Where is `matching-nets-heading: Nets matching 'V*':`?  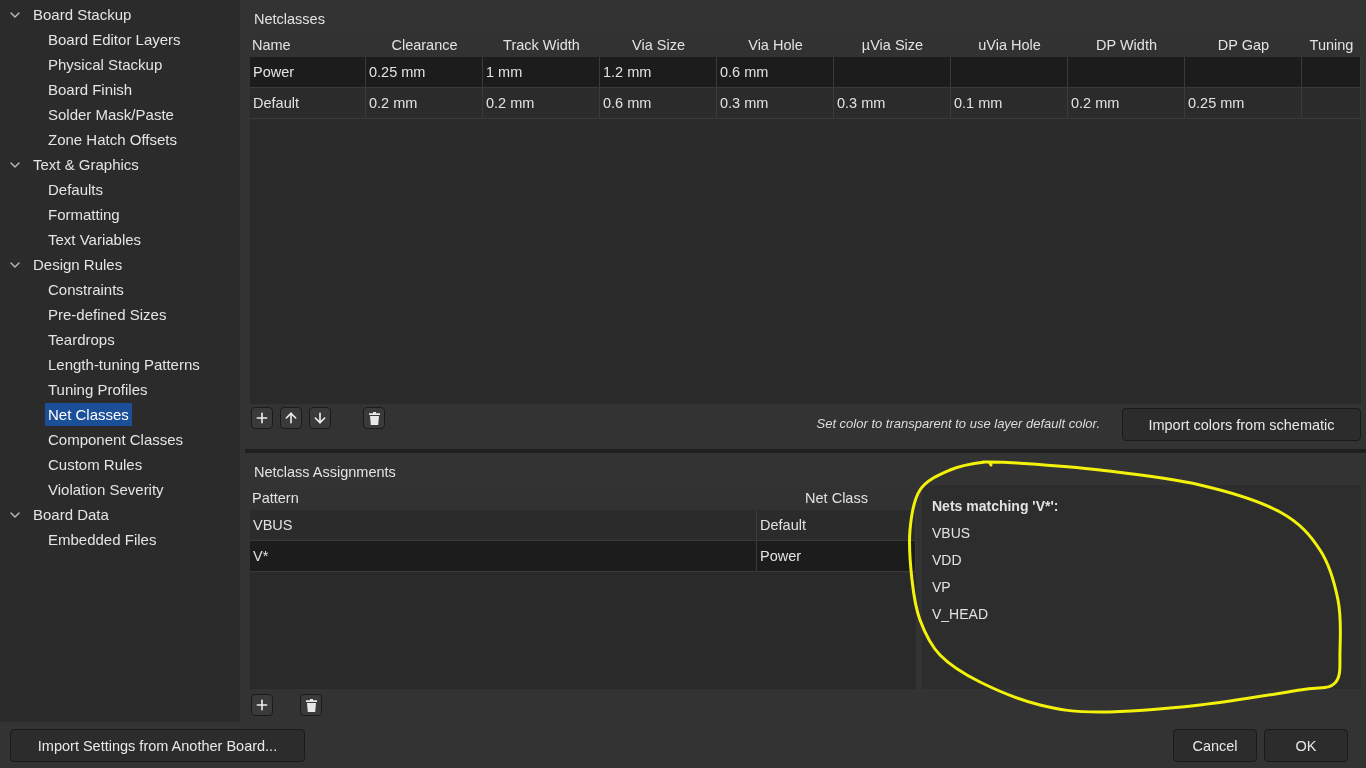
matching-nets-heading: Nets matching 'V*': is located at coordinates (995, 506).